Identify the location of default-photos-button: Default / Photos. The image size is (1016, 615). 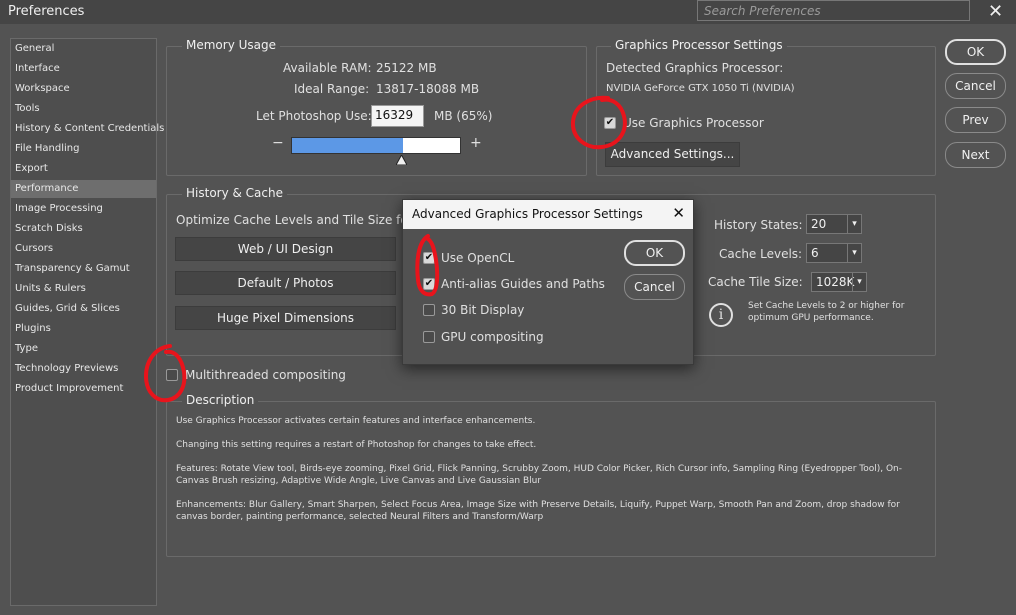
(285, 283).